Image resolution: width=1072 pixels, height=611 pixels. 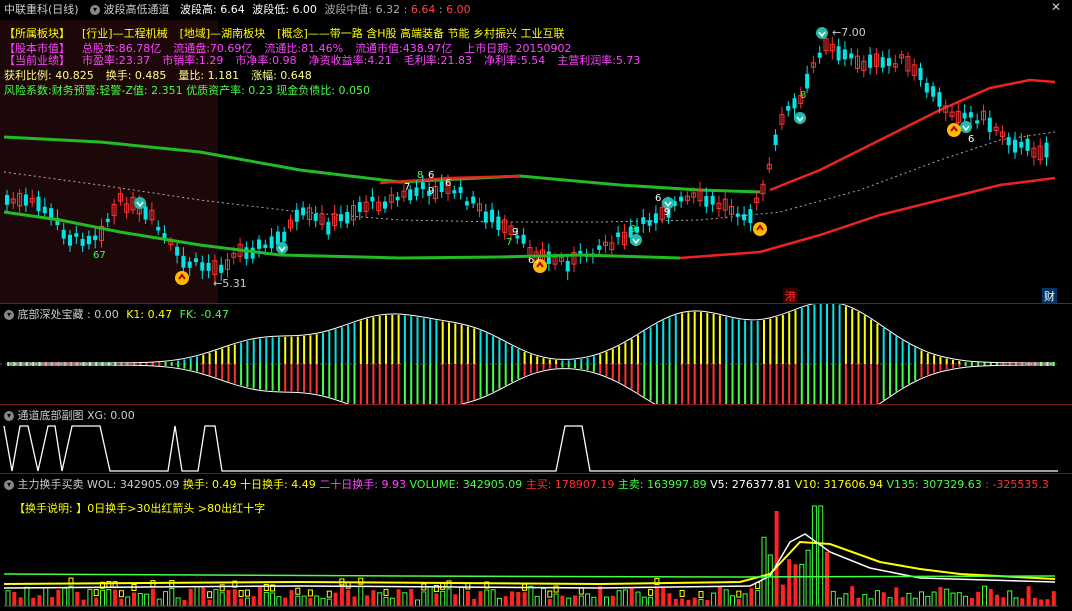 I want to click on channel-bottom-signal, so click(x=530, y=448).